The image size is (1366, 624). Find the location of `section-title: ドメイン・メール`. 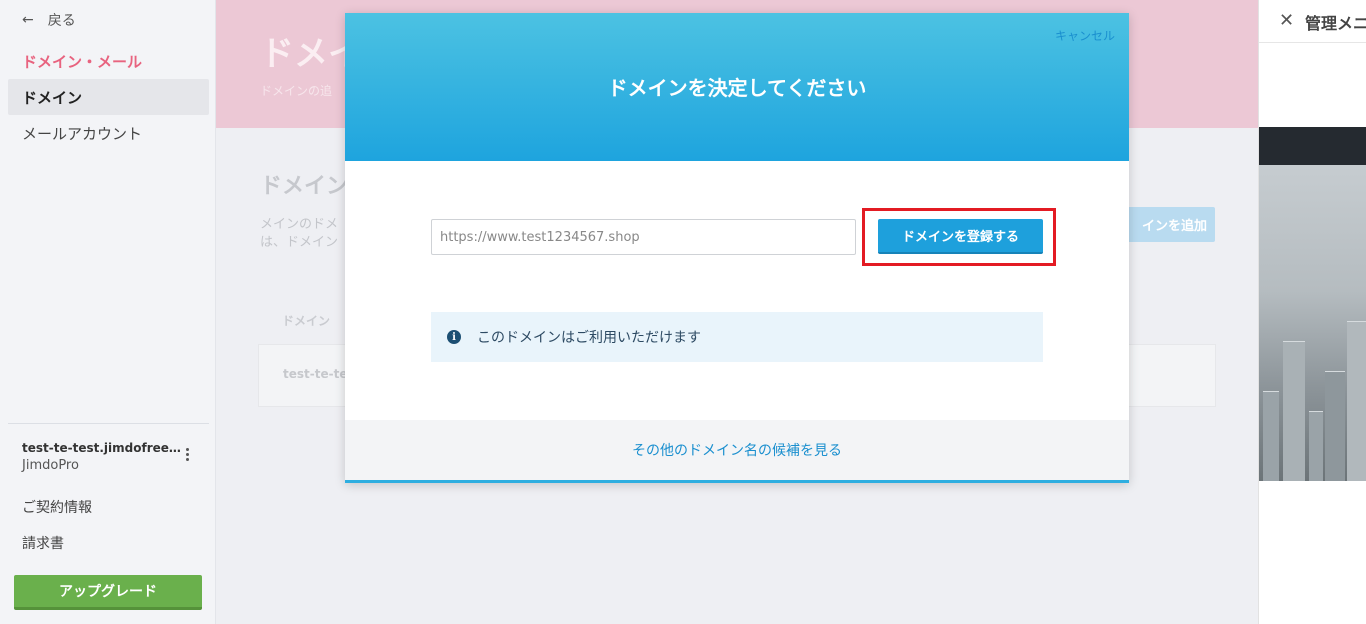

section-title: ドメイン・メール is located at coordinates (82, 62).